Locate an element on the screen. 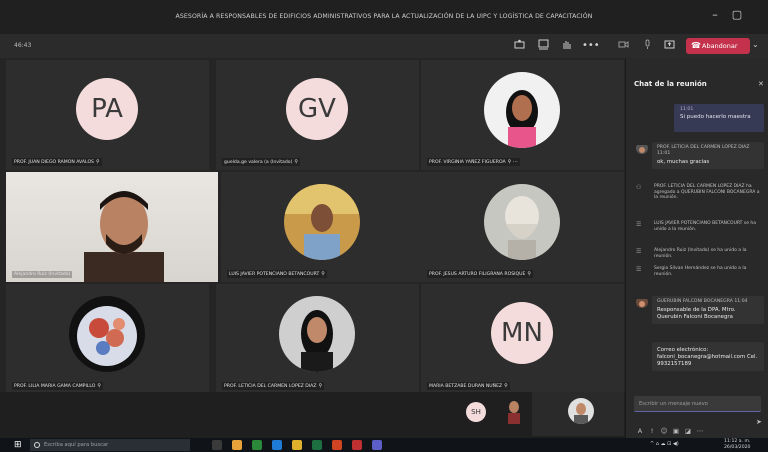  windows-start-icon: ⊞ is located at coordinates (19, 445).